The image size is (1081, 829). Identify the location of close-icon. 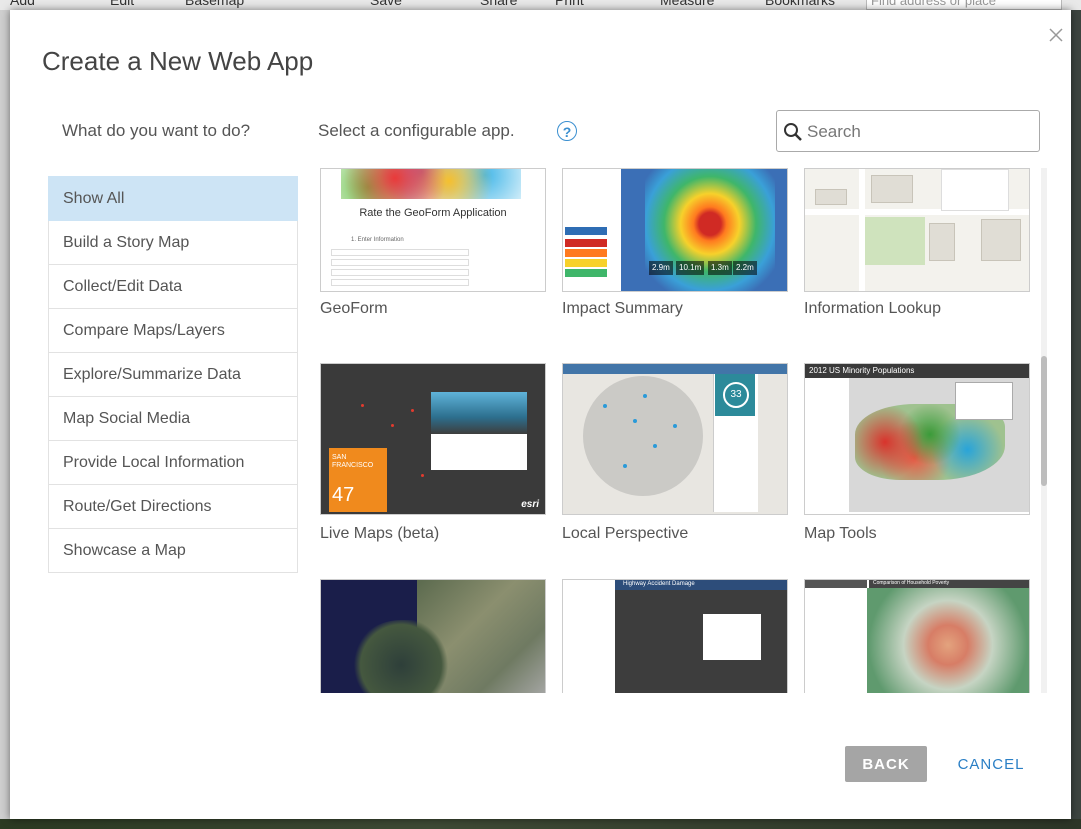
(1056, 35).